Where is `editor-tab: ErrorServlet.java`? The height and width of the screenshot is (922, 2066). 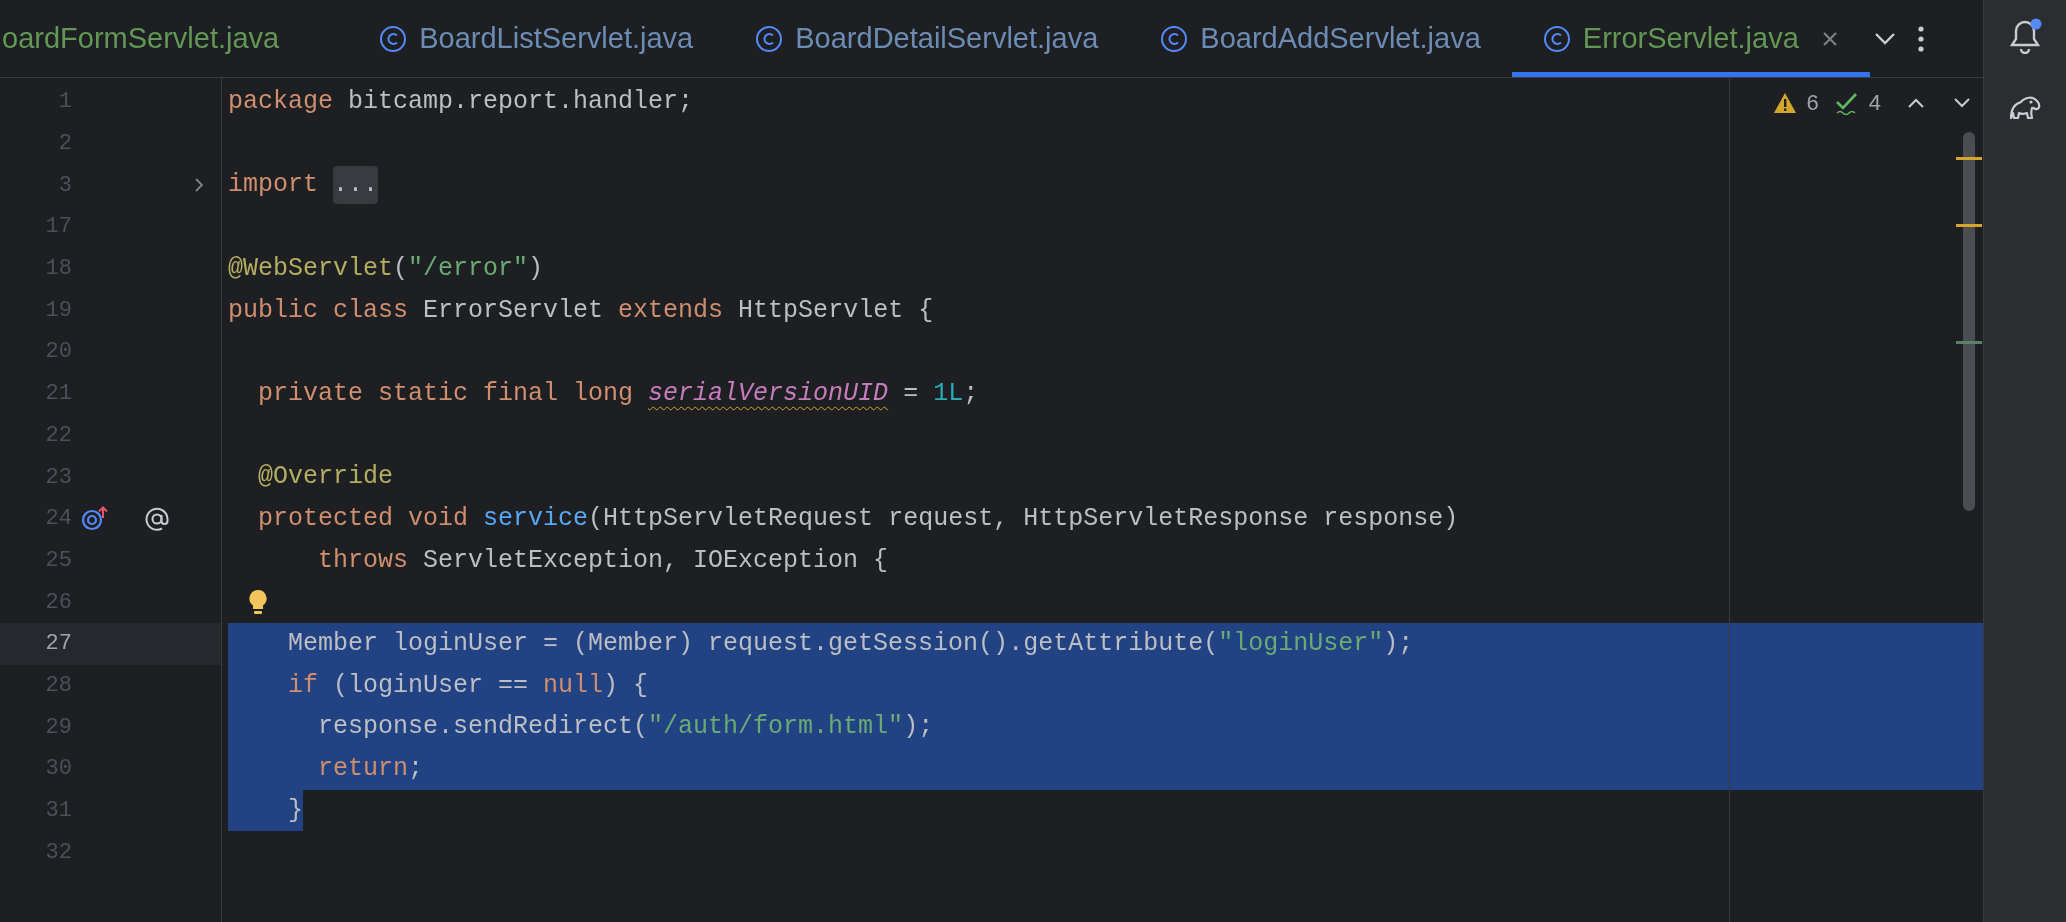 editor-tab: ErrorServlet.java is located at coordinates (1690, 38).